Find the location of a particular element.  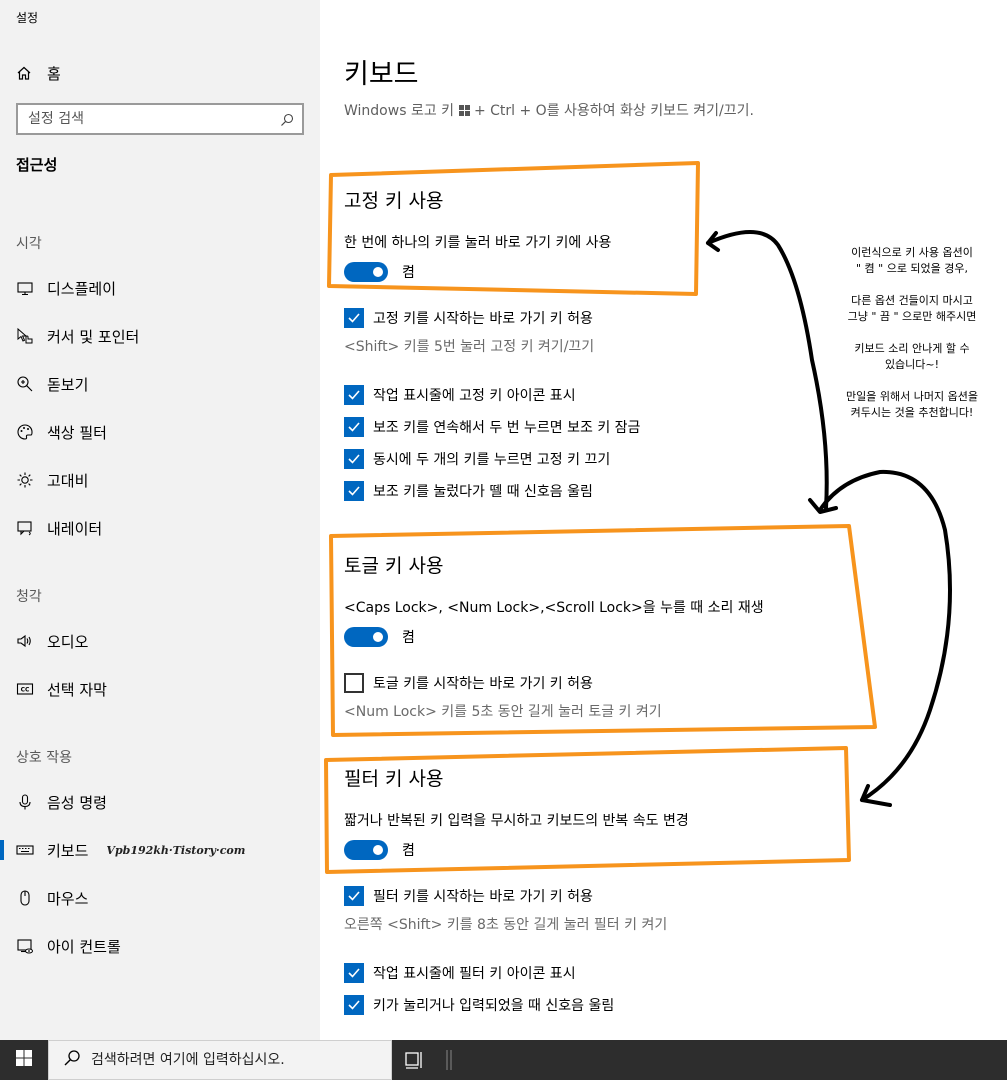

sidebar-item-label: 커서 및 포인터 is located at coordinates (93, 336).